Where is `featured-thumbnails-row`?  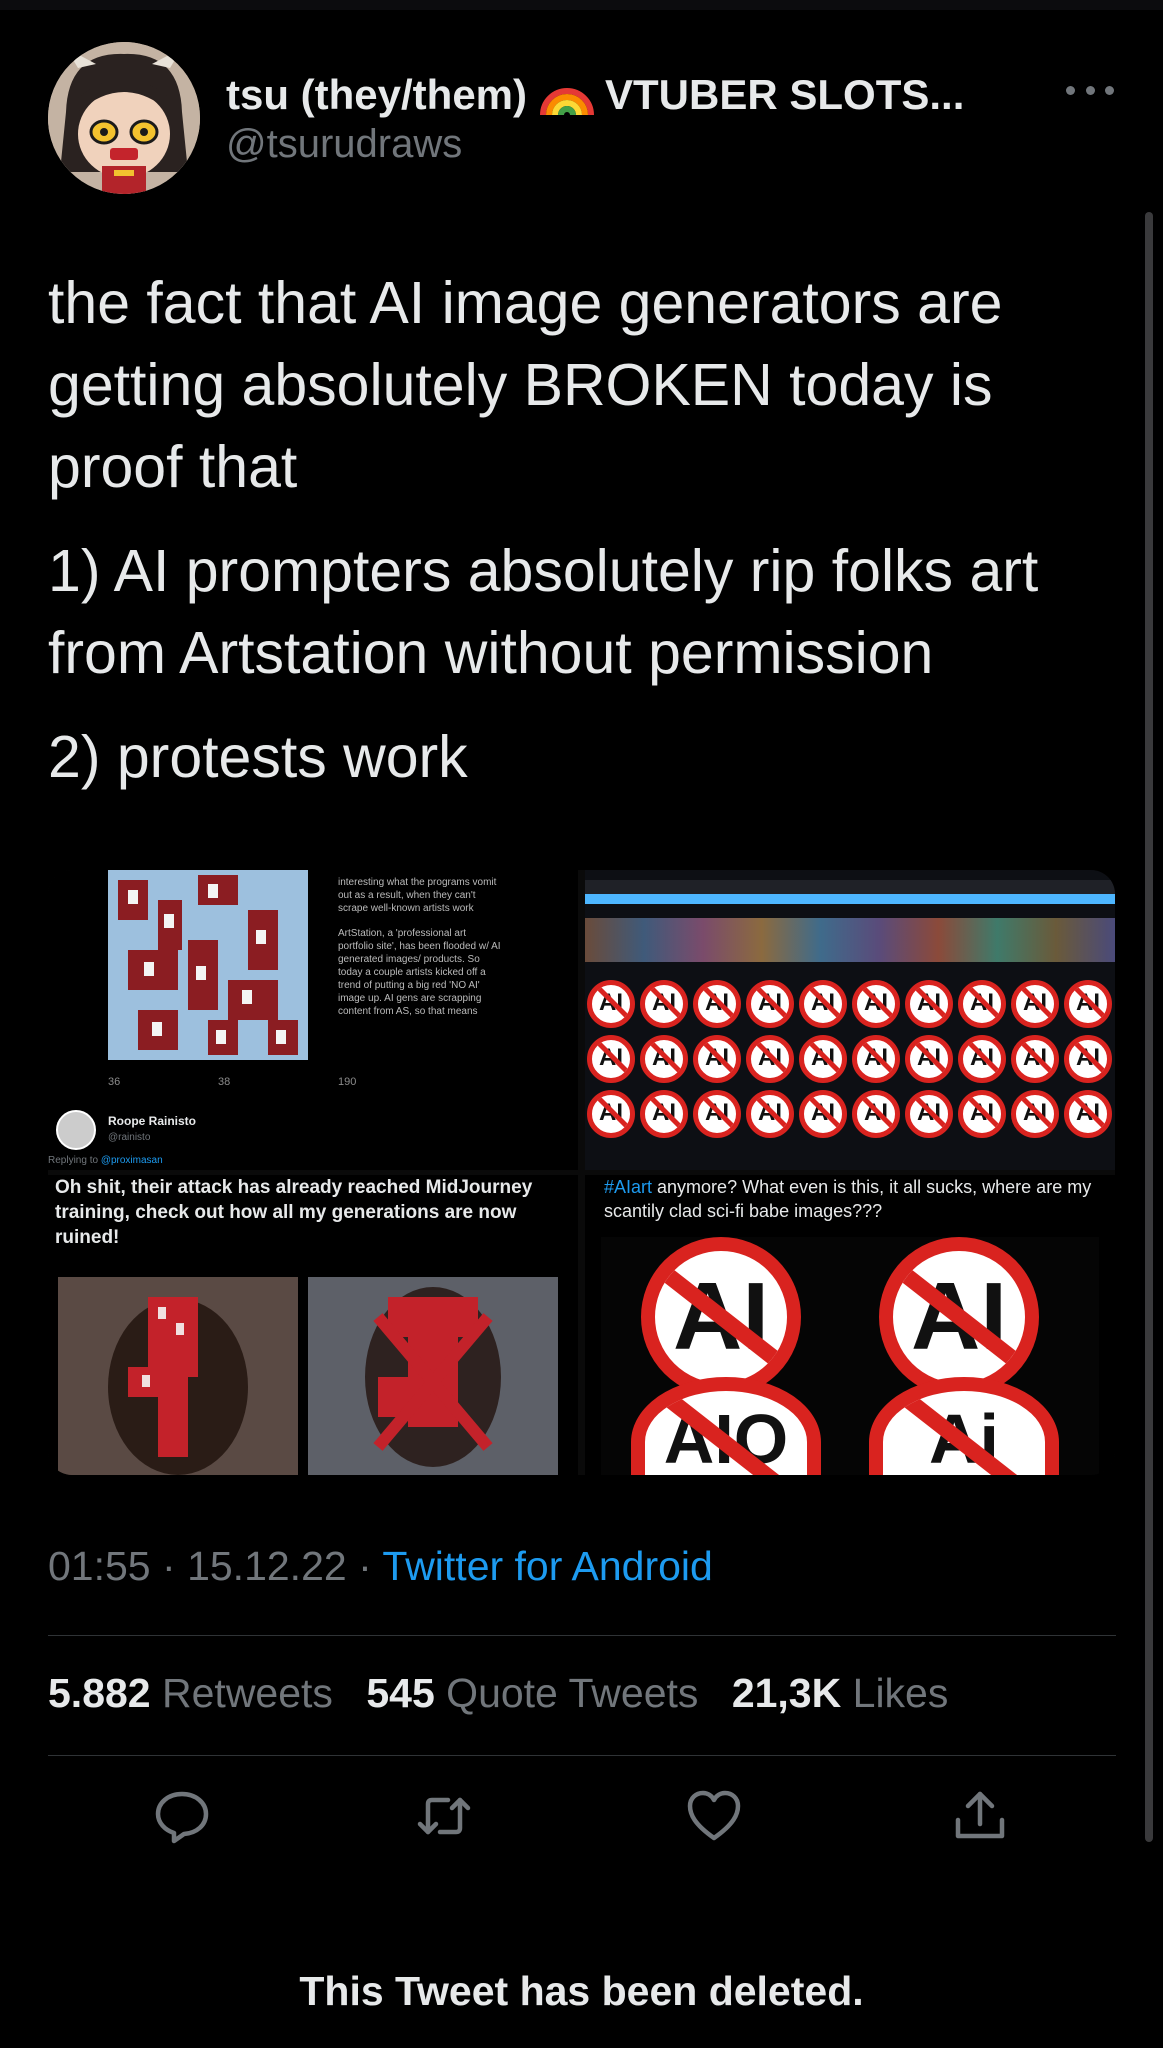
featured-thumbnails-row is located at coordinates (850, 940).